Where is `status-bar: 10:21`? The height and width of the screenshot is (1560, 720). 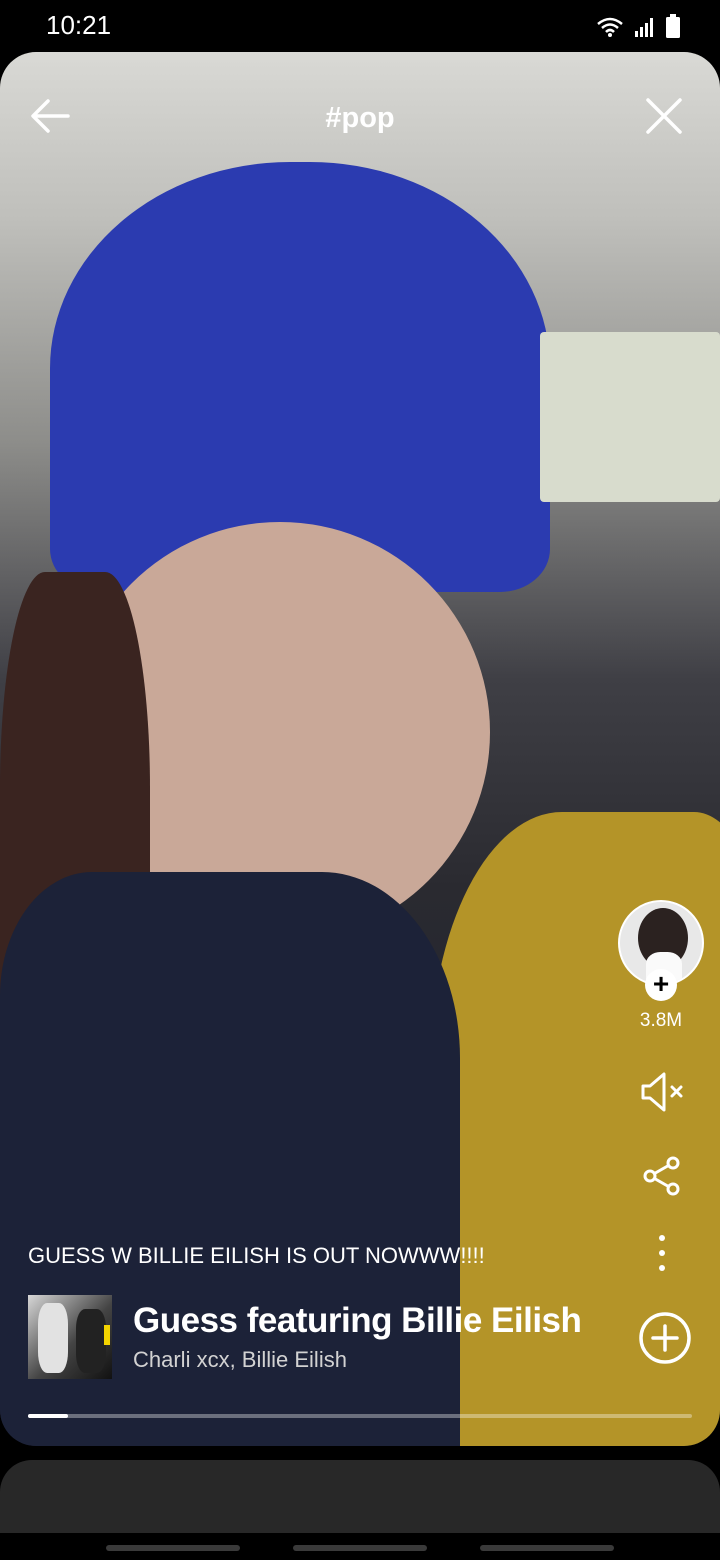 status-bar: 10:21 is located at coordinates (360, 26).